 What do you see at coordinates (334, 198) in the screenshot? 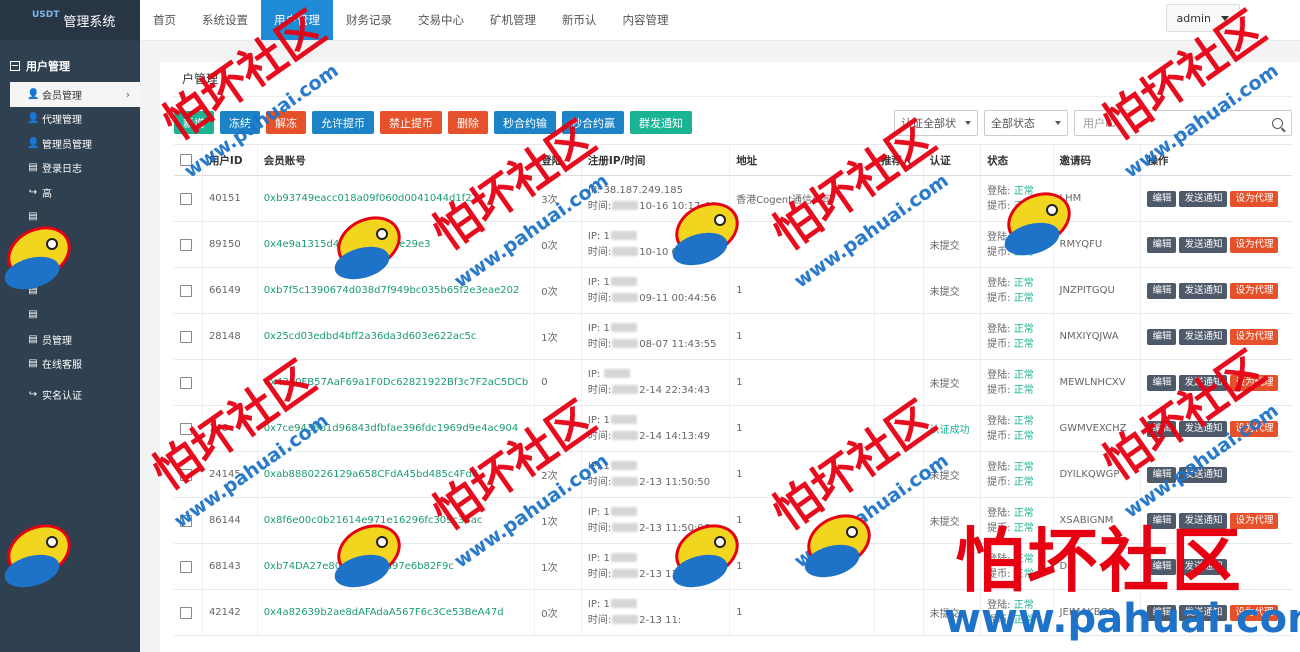
I see `account-link: 0xb93749eacc018a09f060d` at bounding box center [334, 198].